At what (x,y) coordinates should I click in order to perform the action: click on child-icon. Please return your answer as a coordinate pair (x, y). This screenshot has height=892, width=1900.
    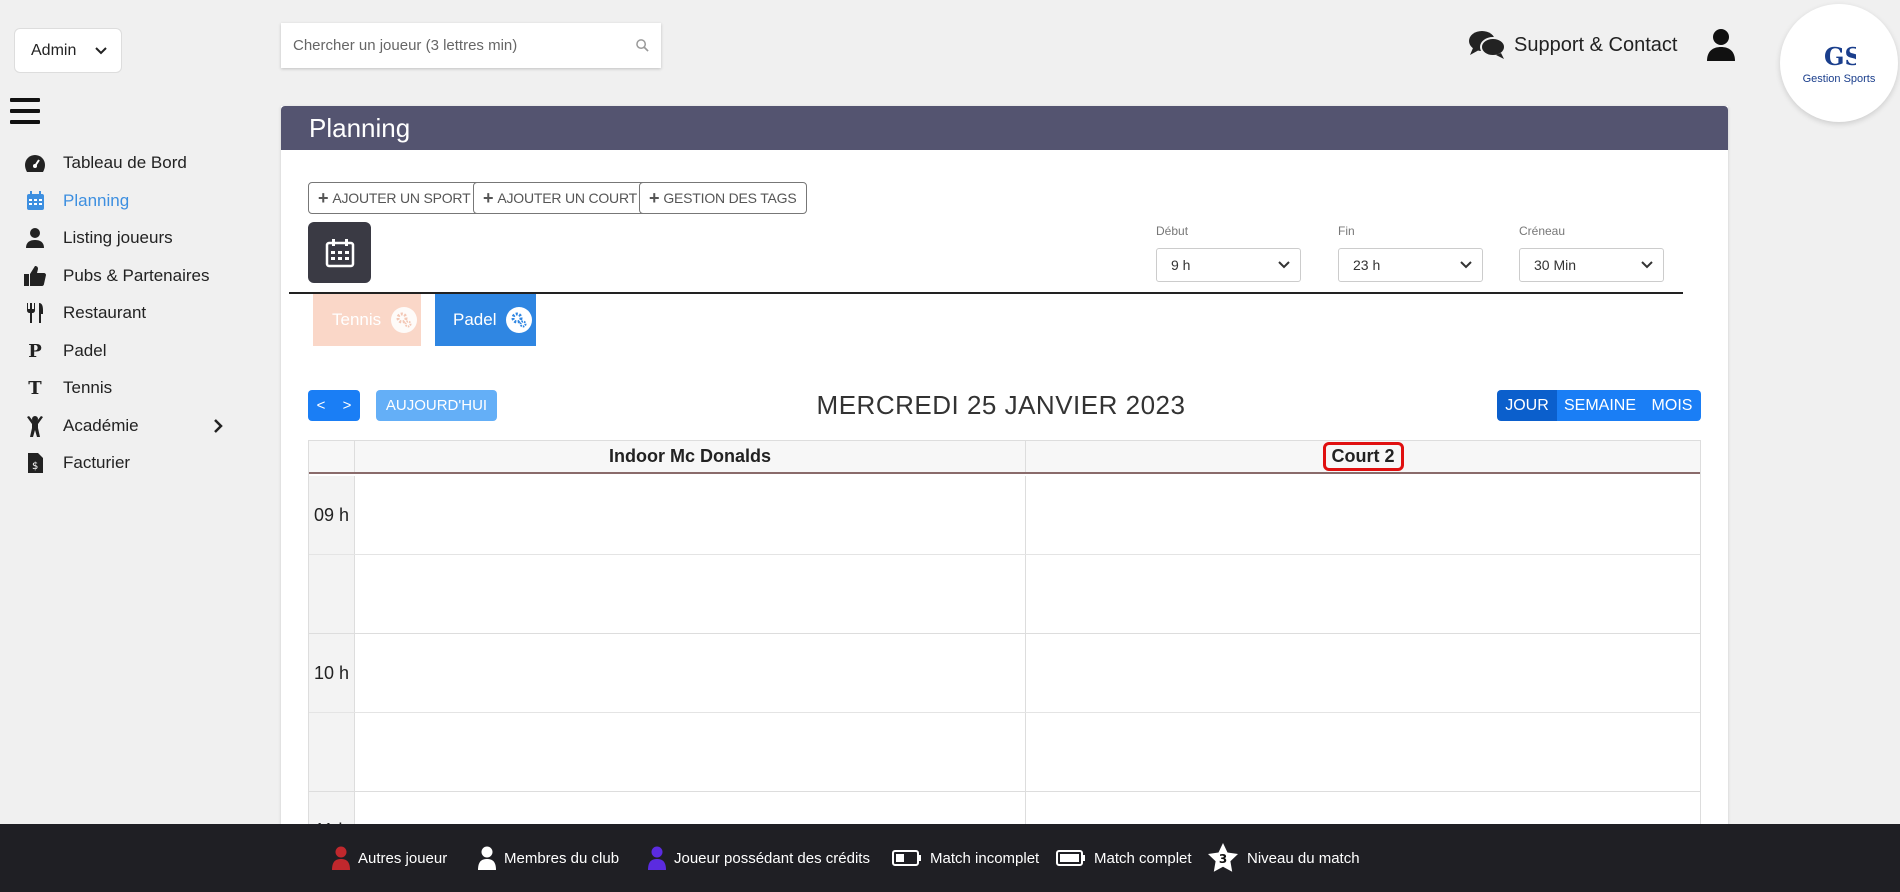
    Looking at the image, I should click on (35, 426).